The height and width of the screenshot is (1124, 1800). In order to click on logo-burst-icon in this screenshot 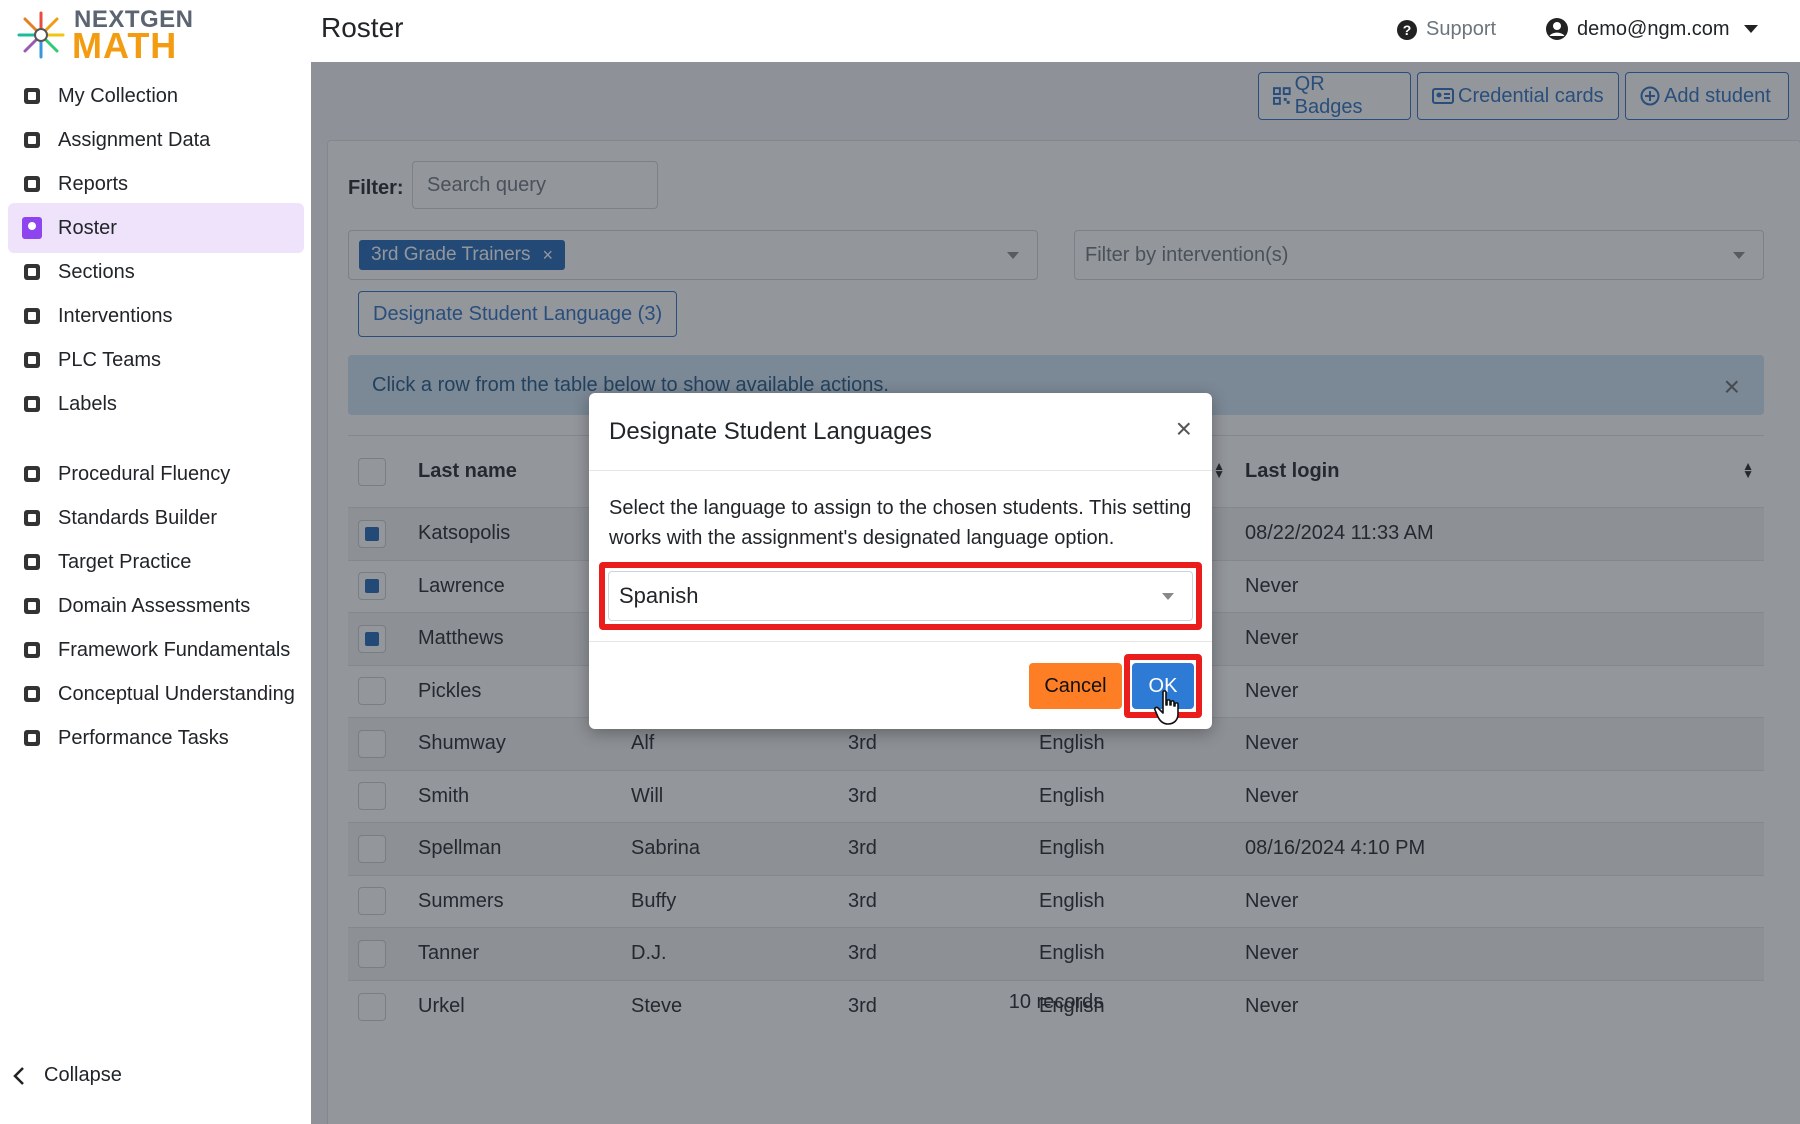, I will do `click(41, 35)`.